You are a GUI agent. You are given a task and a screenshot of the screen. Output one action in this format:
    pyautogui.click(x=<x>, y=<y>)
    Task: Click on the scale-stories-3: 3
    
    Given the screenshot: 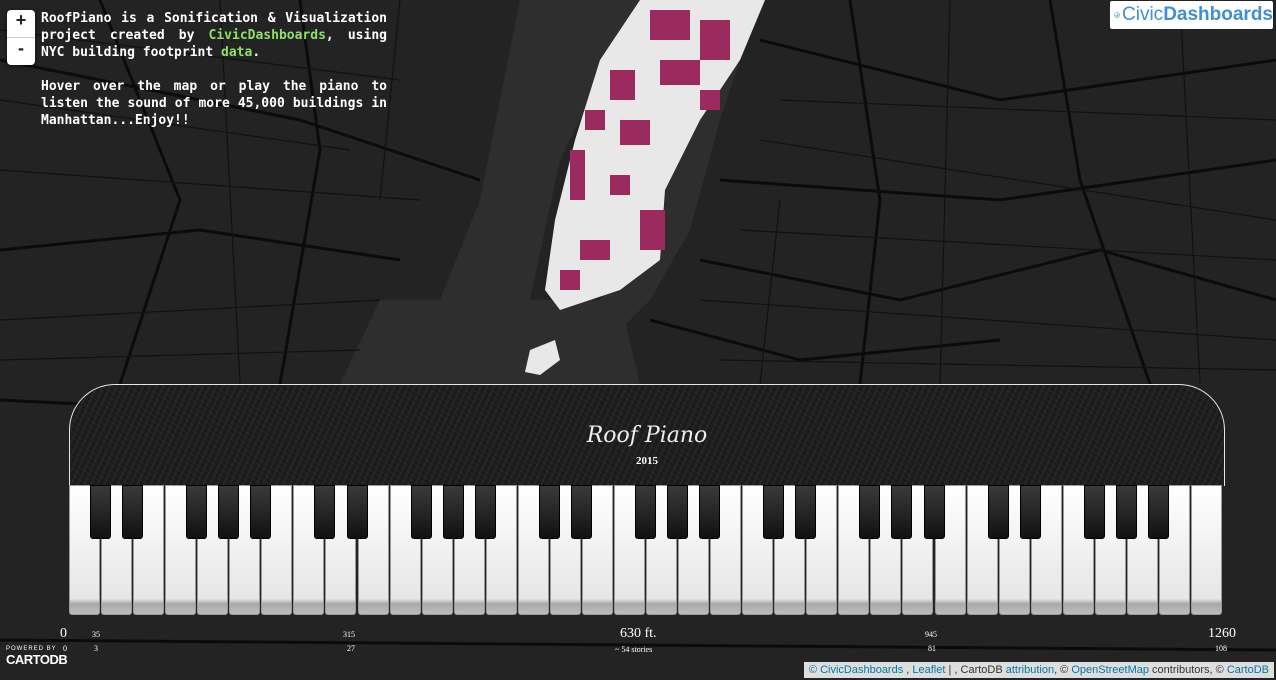 What is the action you would take?
    pyautogui.click(x=96, y=648)
    